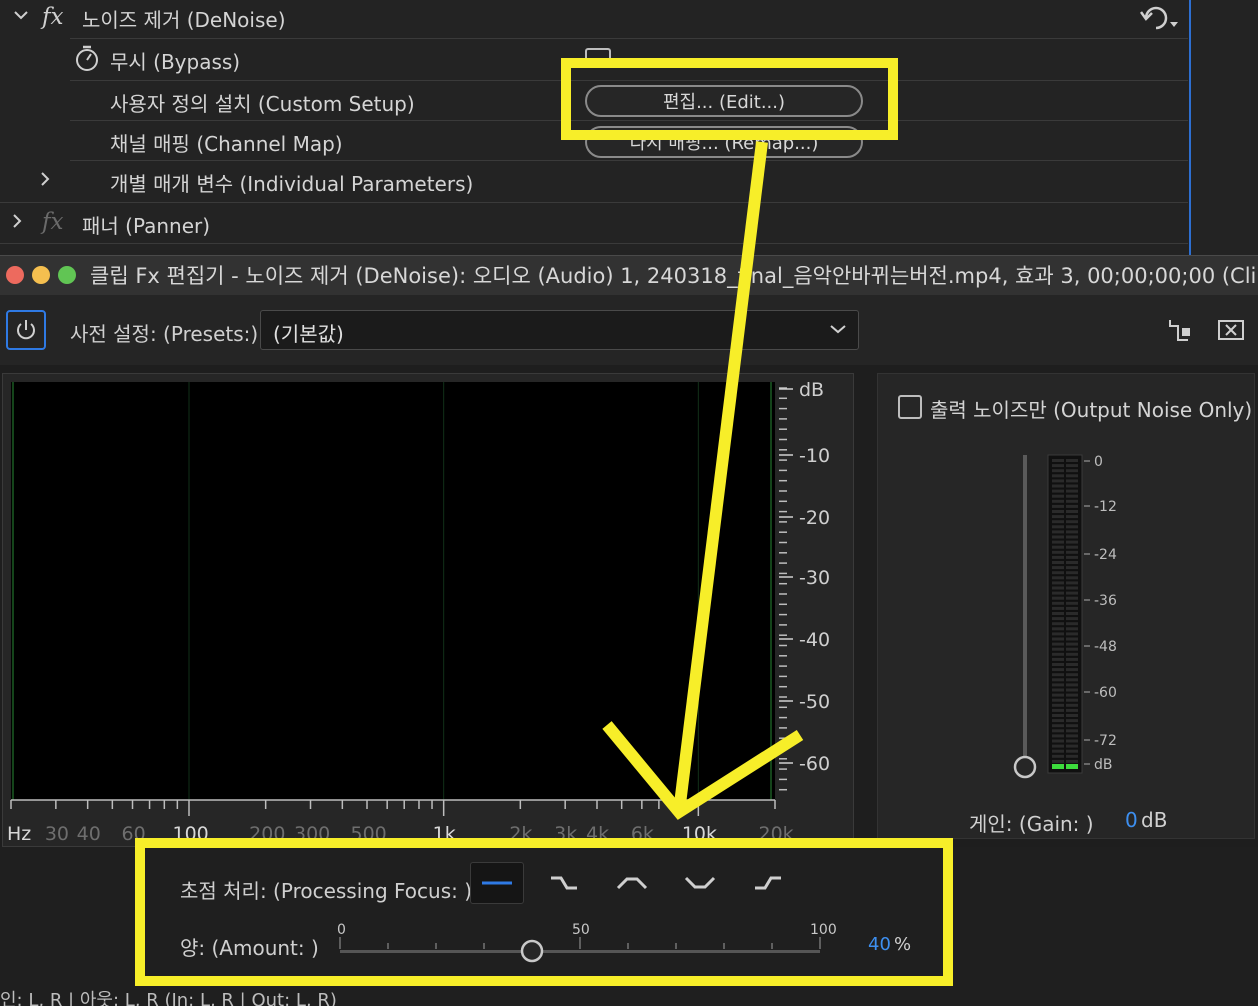  I want to click on gain-slider-track, so click(1025, 610).